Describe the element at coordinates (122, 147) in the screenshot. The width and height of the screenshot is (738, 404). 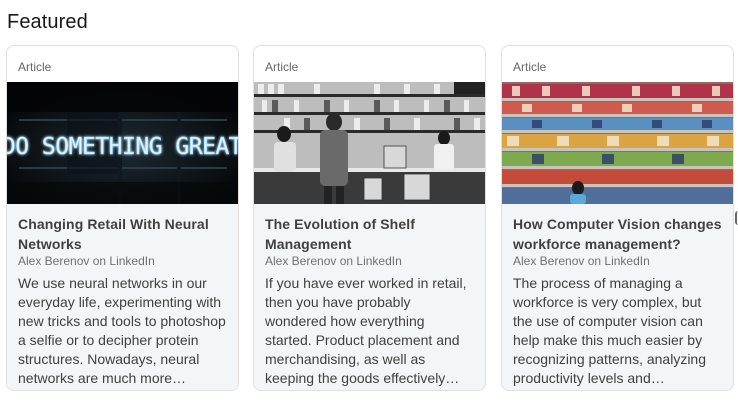
I see `neon-sign-text: DO SOMETHING GREAT` at that location.